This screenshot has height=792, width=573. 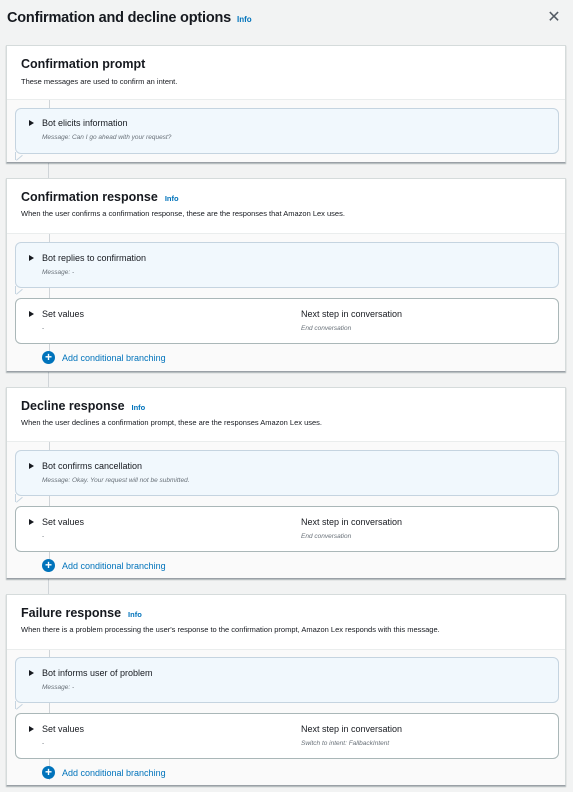 What do you see at coordinates (286, 197) in the screenshot?
I see `section-title: Confirmation response Info` at bounding box center [286, 197].